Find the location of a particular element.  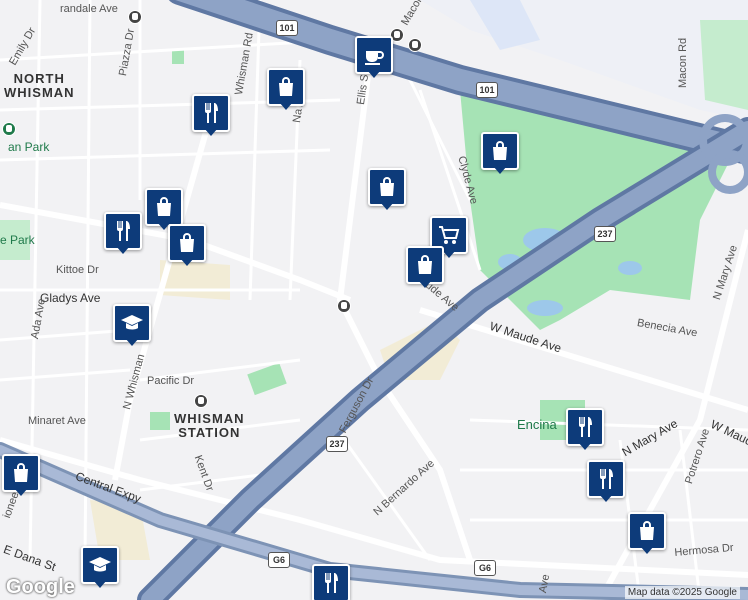

whisman-station-label: WHISMAN STATION is located at coordinates (209, 426).